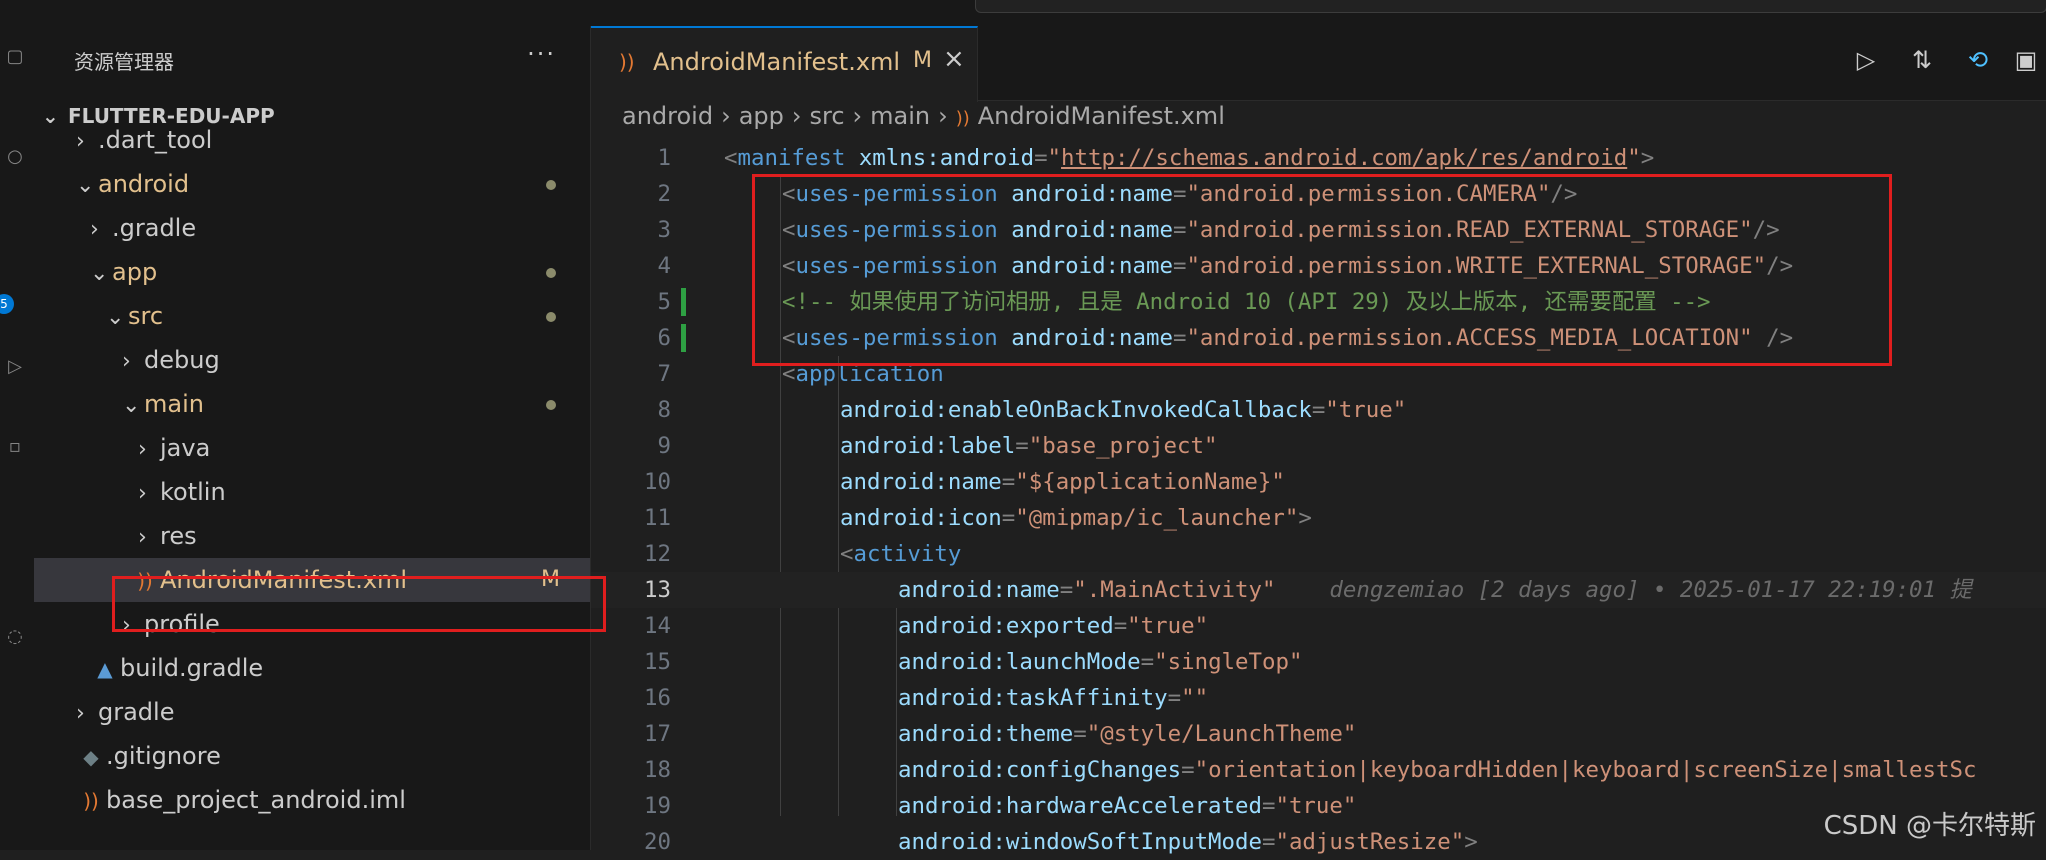 Image resolution: width=2046 pixels, height=860 pixels. I want to click on code-line-16: 16 android:taskAffinity="", so click(926, 698).